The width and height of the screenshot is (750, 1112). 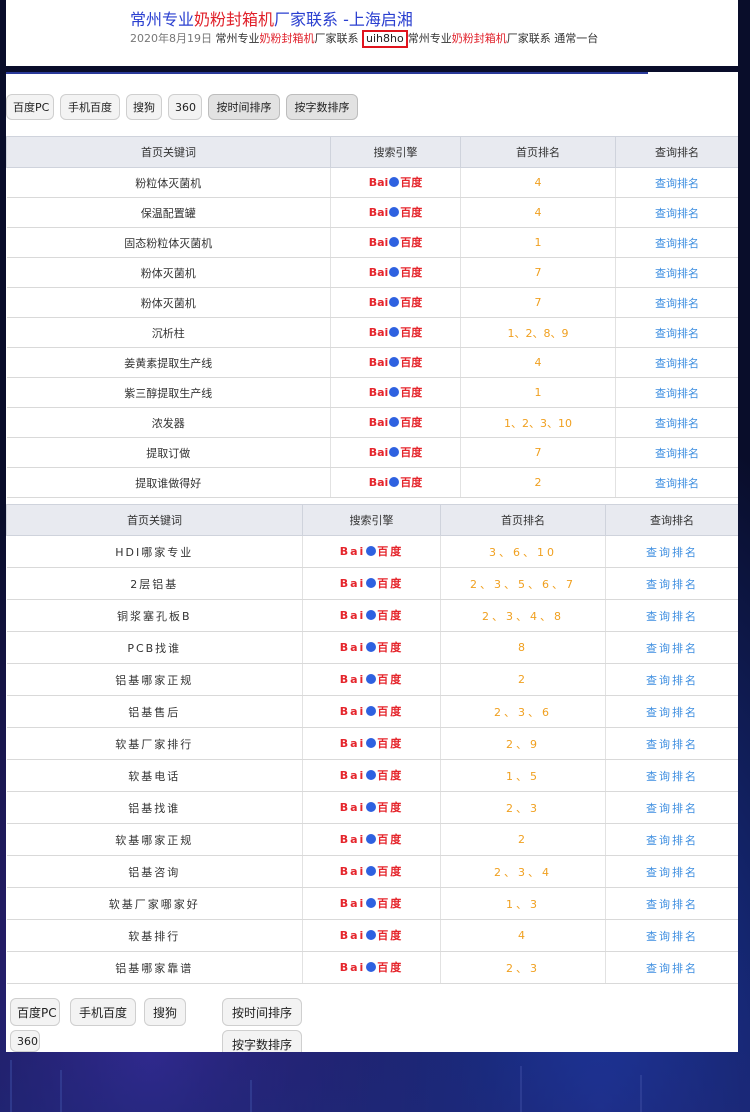 I want to click on table-row: 软基厂家排行 Bai 百度 2、9 查询排名, so click(x=372, y=743).